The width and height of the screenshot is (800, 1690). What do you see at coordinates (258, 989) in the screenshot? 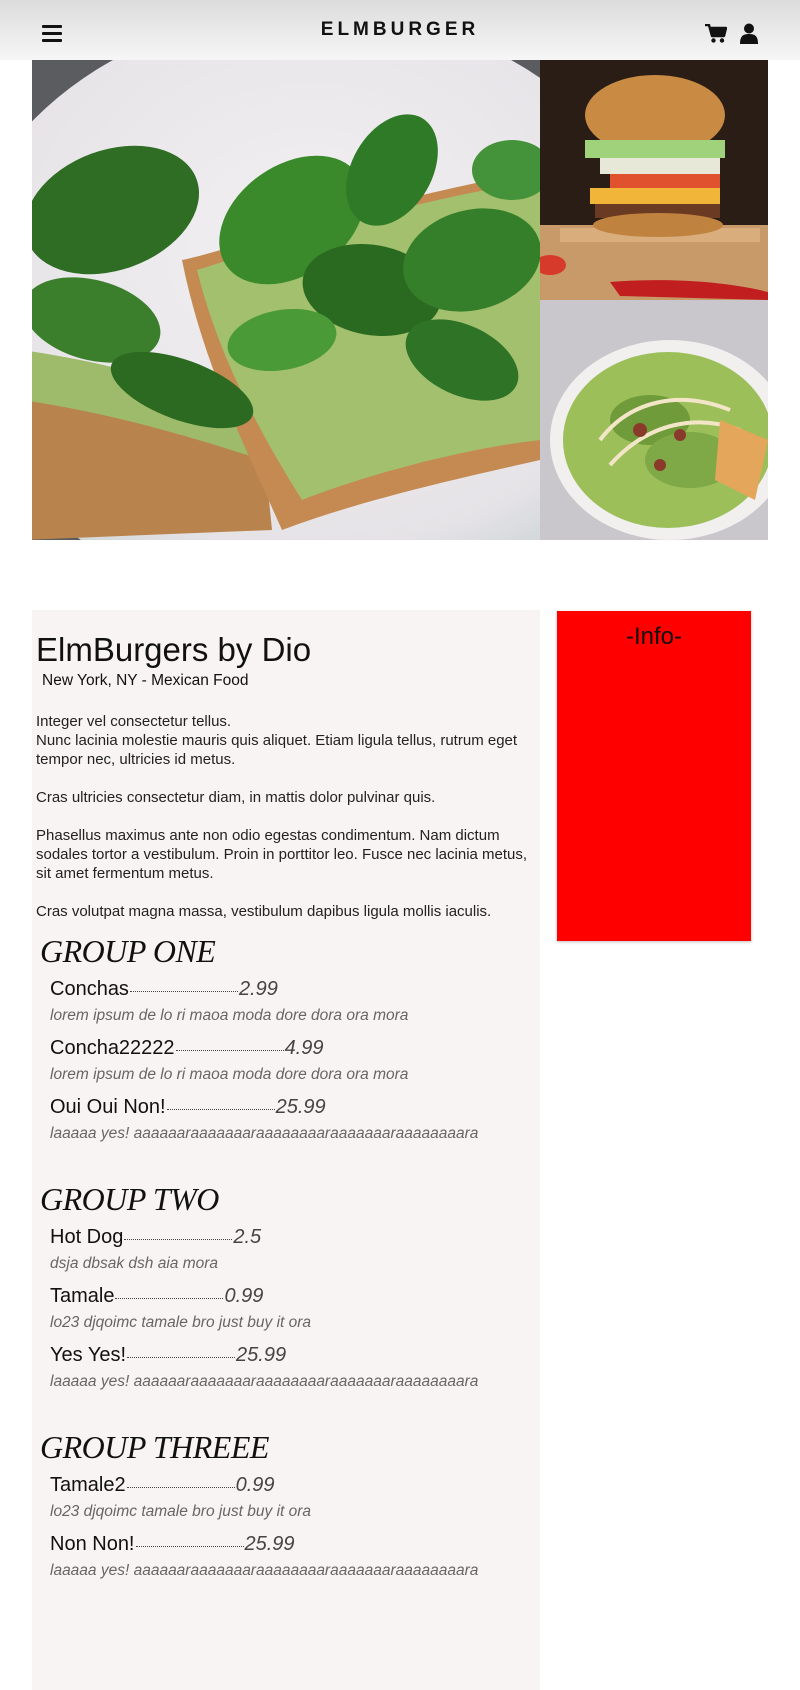
I see `menu-item-price: 2.99` at bounding box center [258, 989].